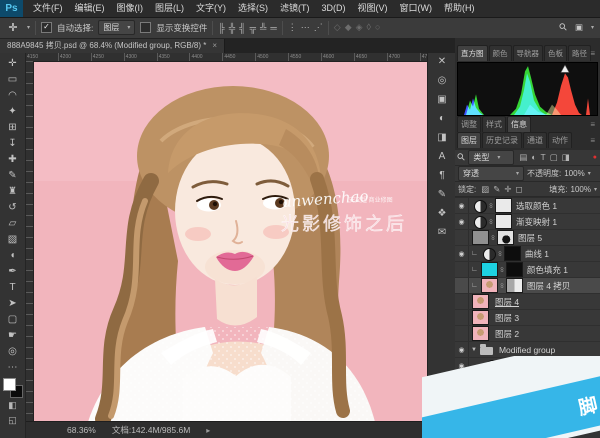 The image size is (600, 438). What do you see at coordinates (12, 127) in the screenshot?
I see `tool-crop: ⊞` at bounding box center [12, 127].